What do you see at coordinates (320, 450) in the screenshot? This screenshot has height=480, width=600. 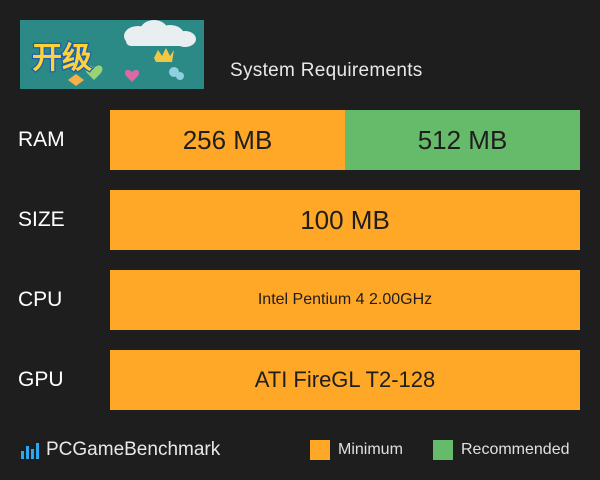 I see `legend-minimum-swatch` at bounding box center [320, 450].